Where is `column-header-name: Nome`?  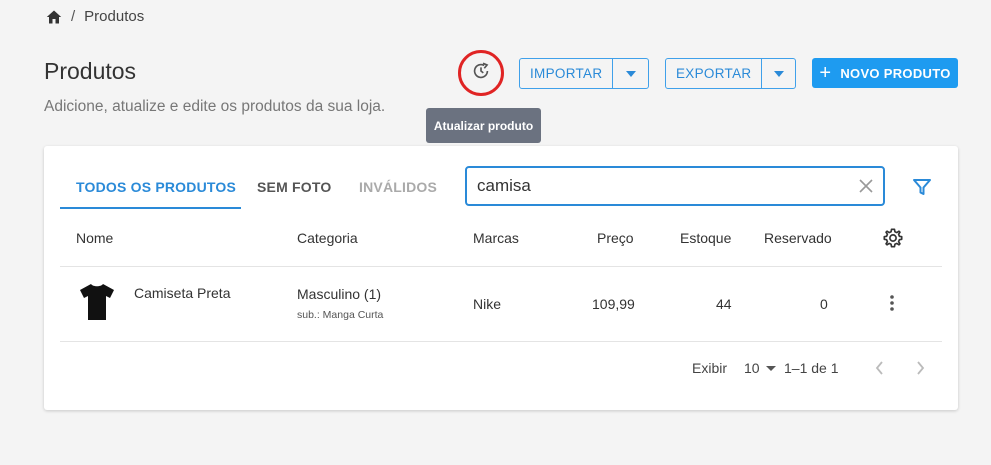
column-header-name: Nome is located at coordinates (94, 238).